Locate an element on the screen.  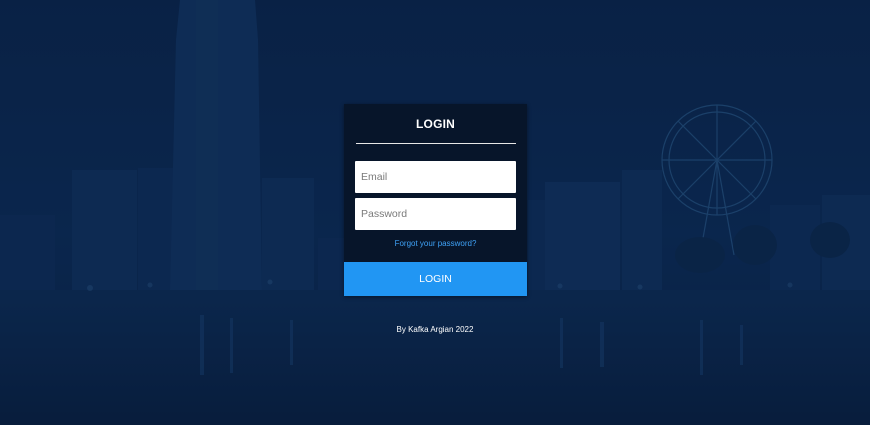
login-card: LOGIN Forgot your password? LOGIN is located at coordinates (435, 200).